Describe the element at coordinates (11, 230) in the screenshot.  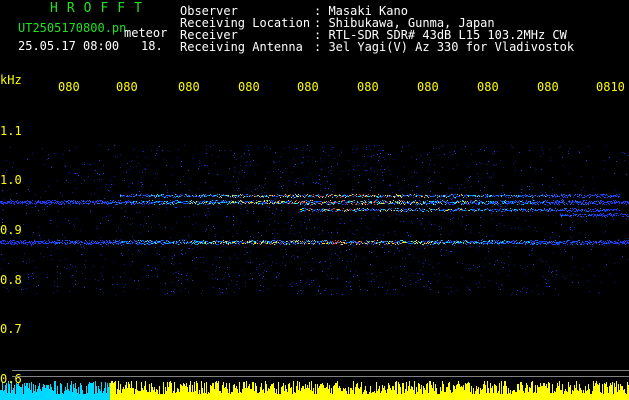
I see `y-tick-label: 0.9` at that location.